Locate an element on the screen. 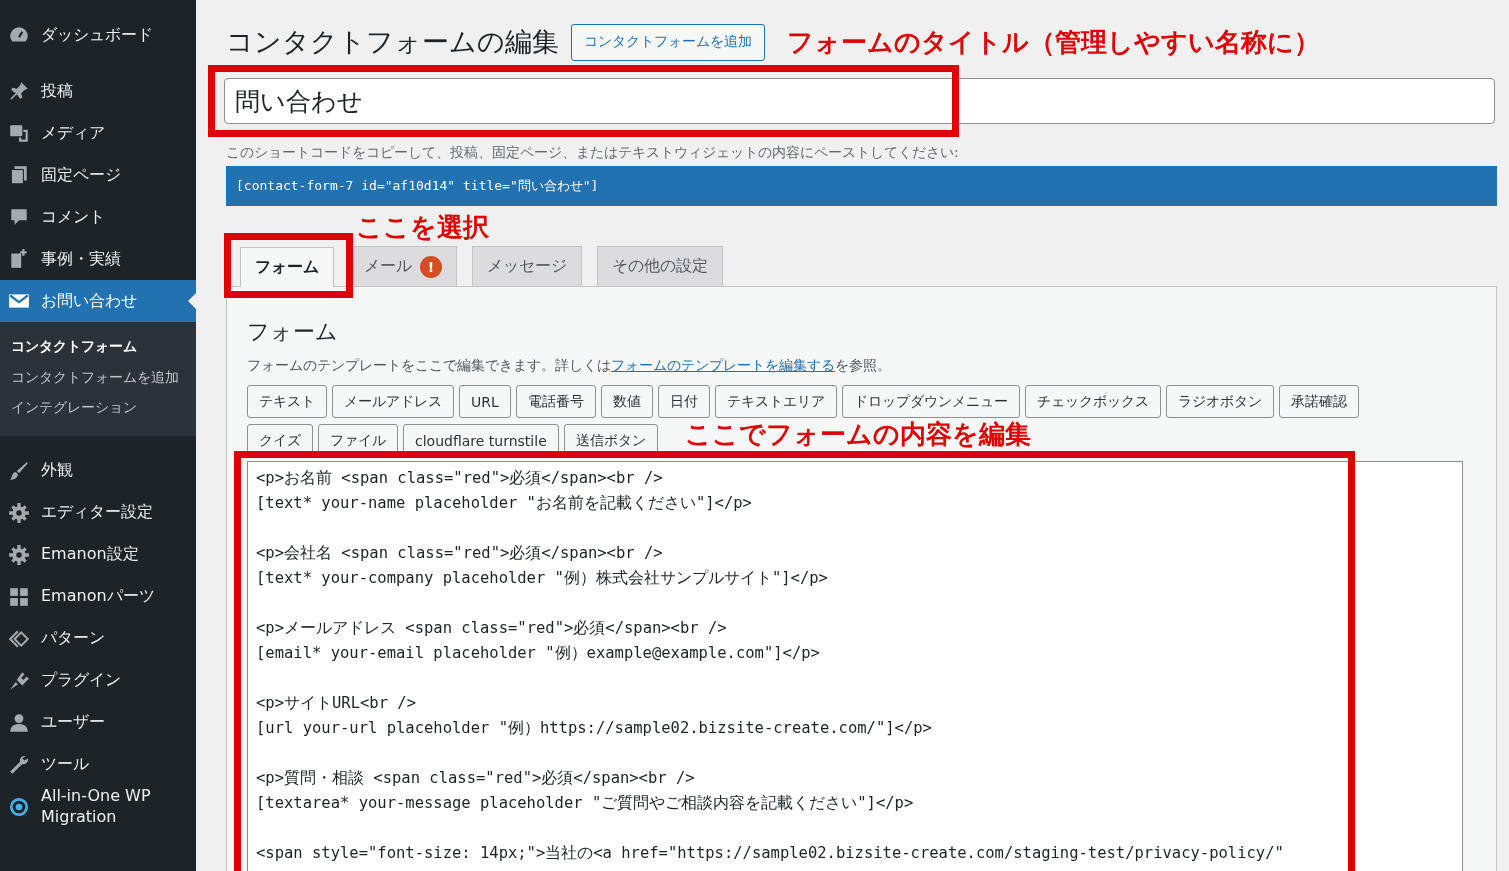 This screenshot has width=1509, height=871. sidebar-item: Emanon設定 is located at coordinates (98, 554).